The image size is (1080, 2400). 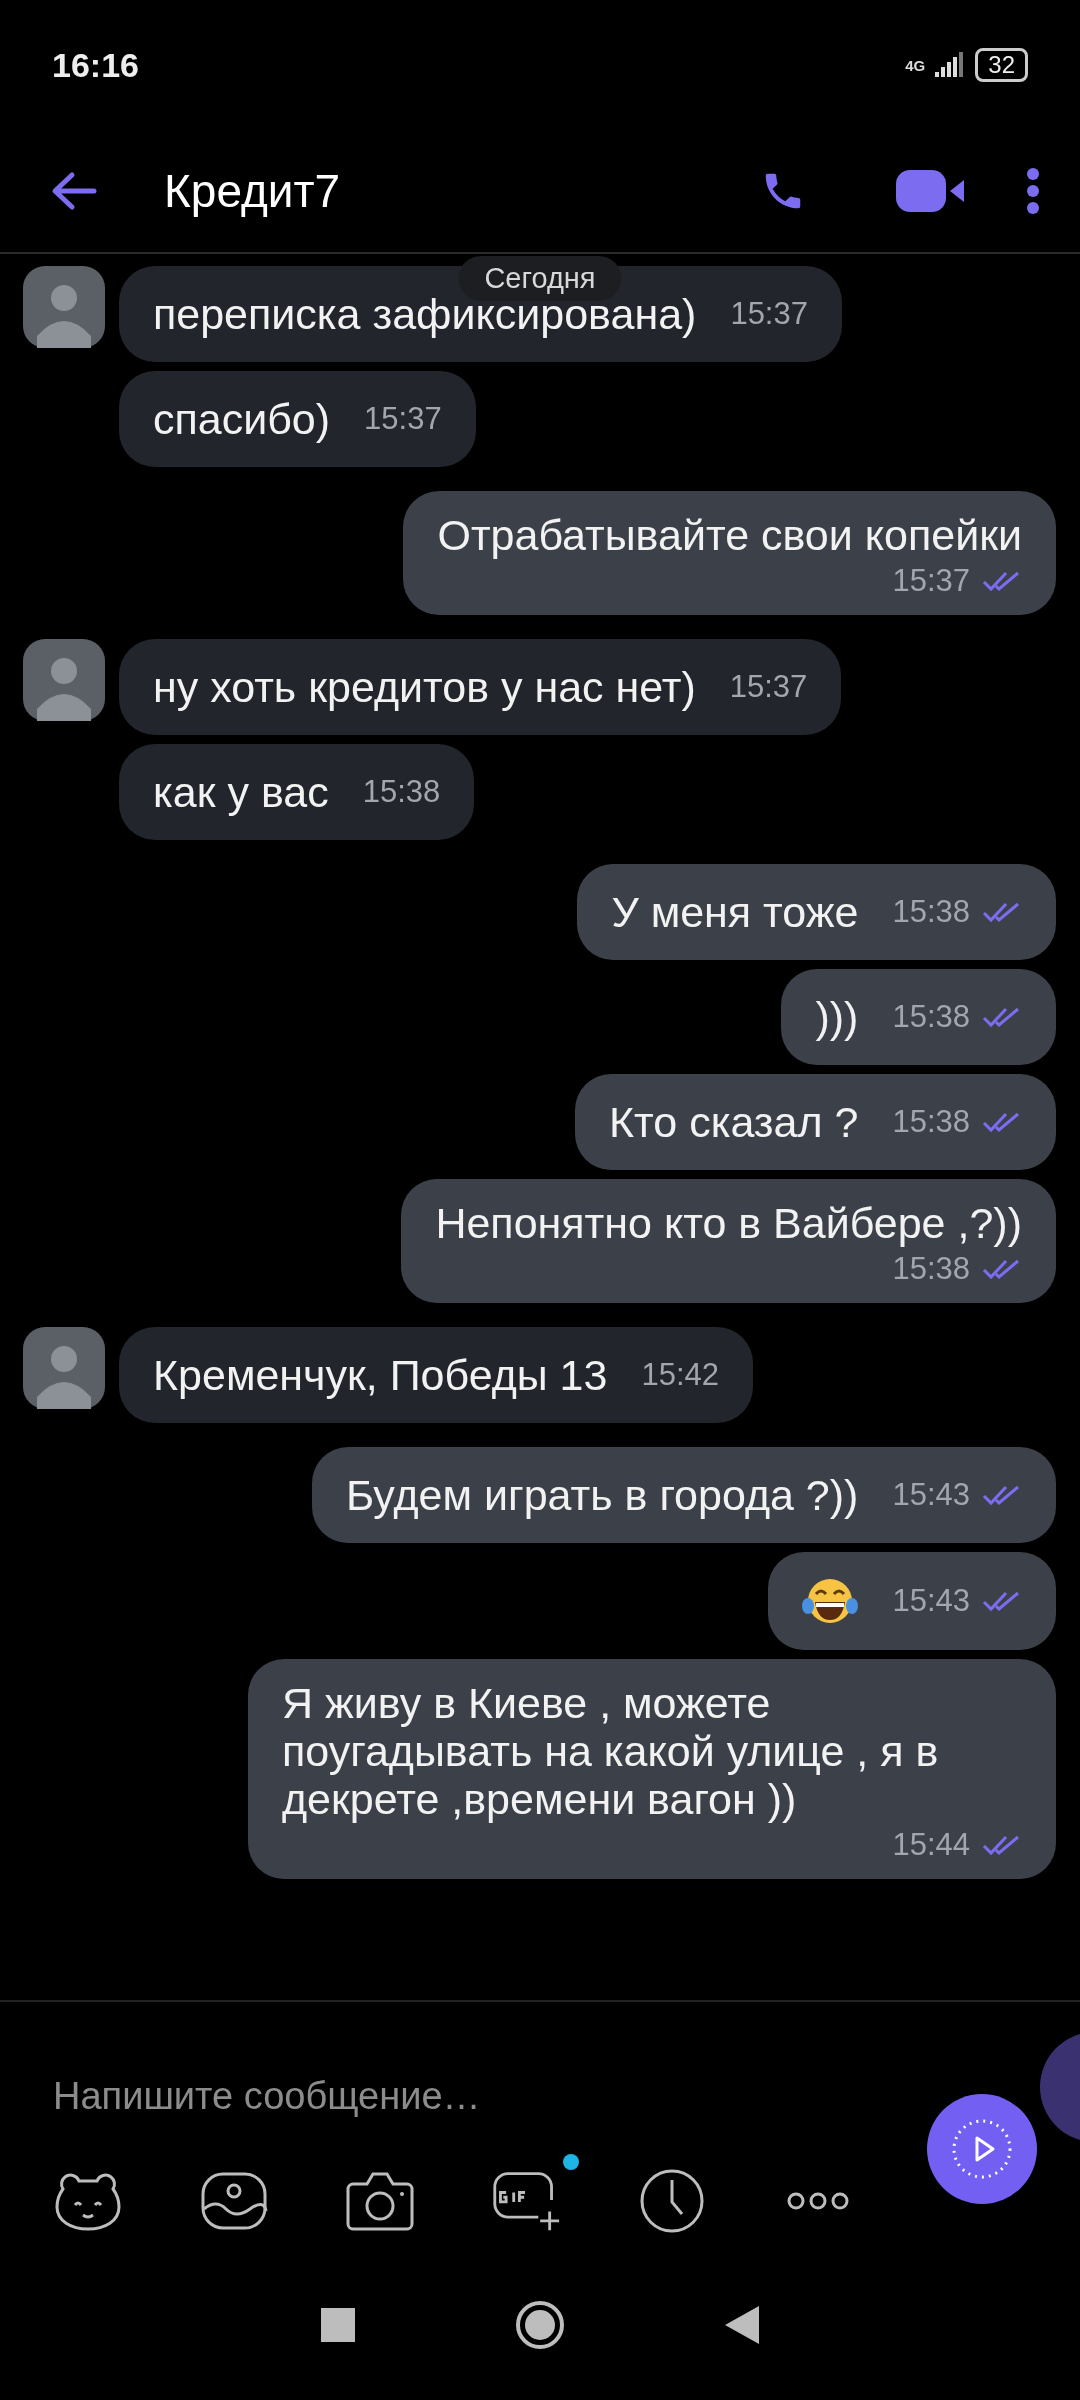 What do you see at coordinates (931, 1845) in the screenshot?
I see `message-time: 15:44` at bounding box center [931, 1845].